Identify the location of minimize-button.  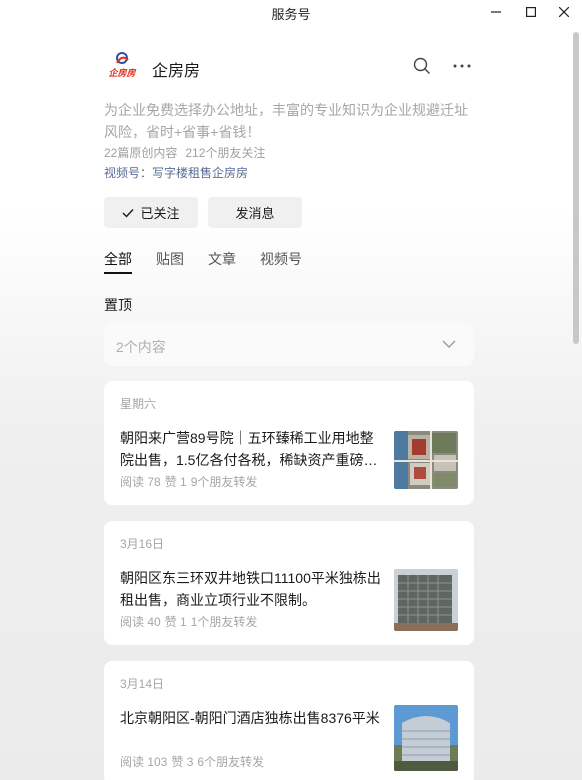
(496, 12).